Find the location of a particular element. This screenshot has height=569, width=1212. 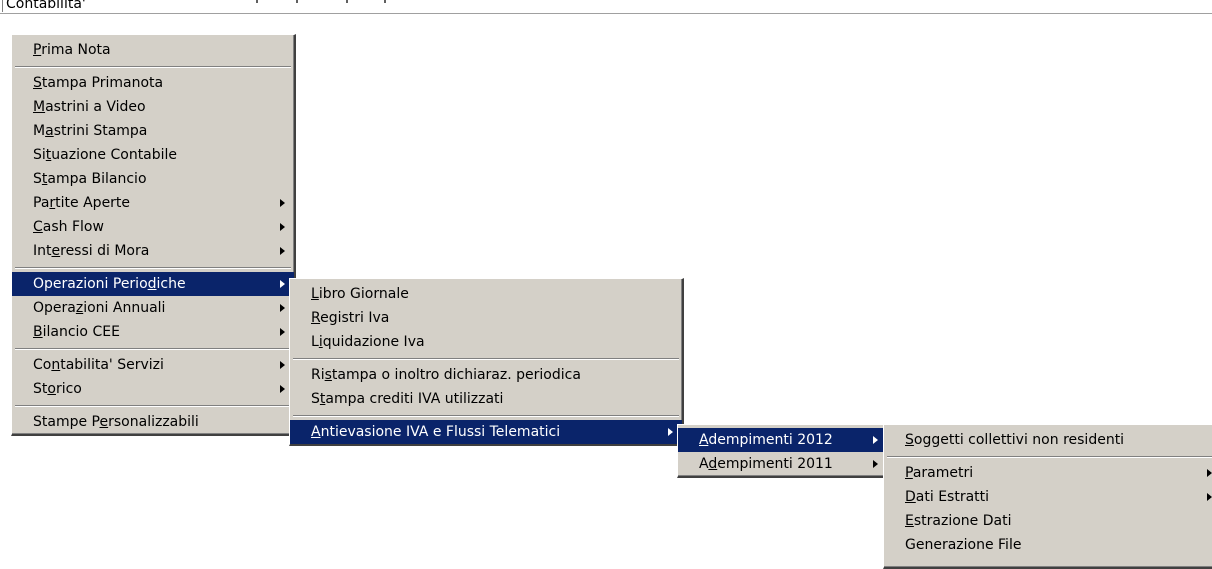

menu-item-label: Opera is located at coordinates (54, 308).